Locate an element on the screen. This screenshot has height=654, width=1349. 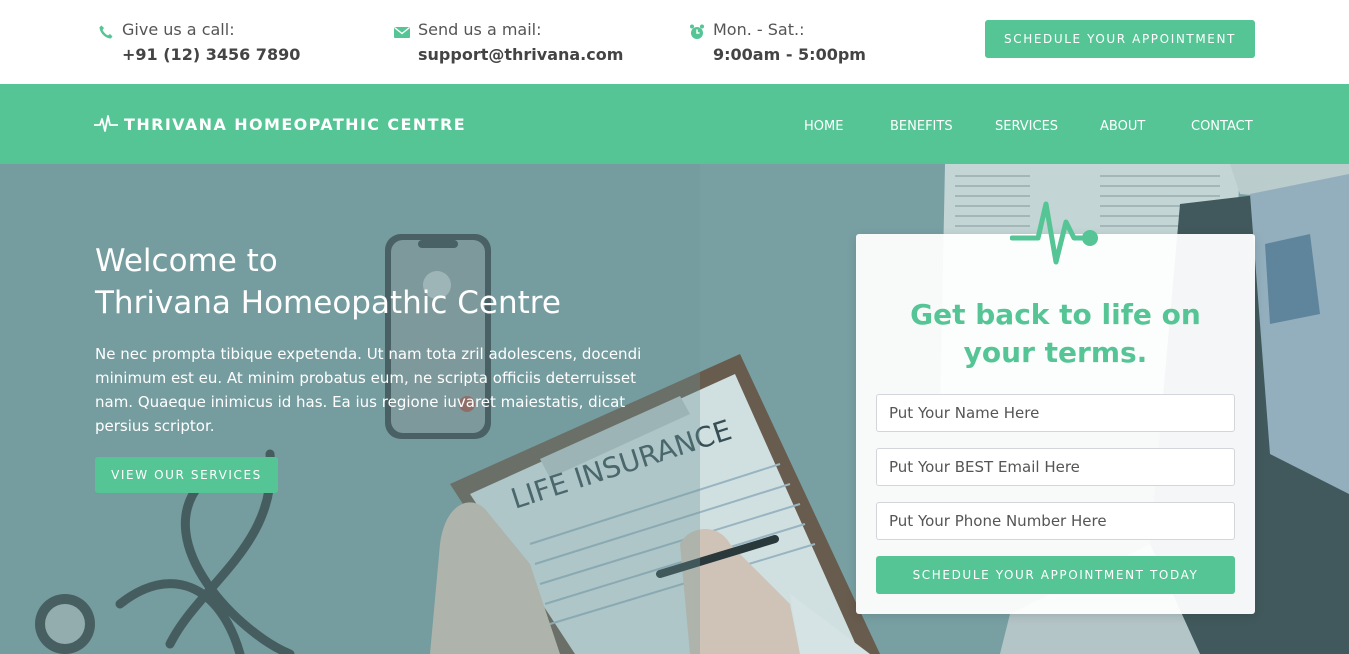
view-services-button: VIEW OUR SERVICES is located at coordinates (186, 475).